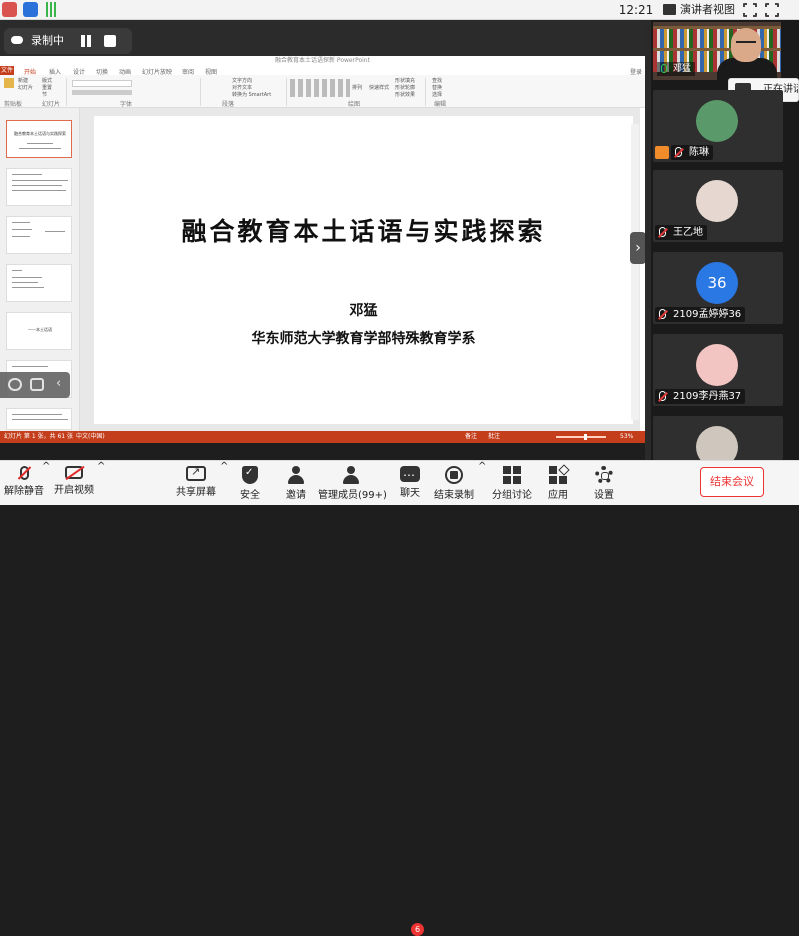 Image resolution: width=799 pixels, height=936 pixels. What do you see at coordinates (102, 83) in the screenshot?
I see `font-name-box` at bounding box center [102, 83].